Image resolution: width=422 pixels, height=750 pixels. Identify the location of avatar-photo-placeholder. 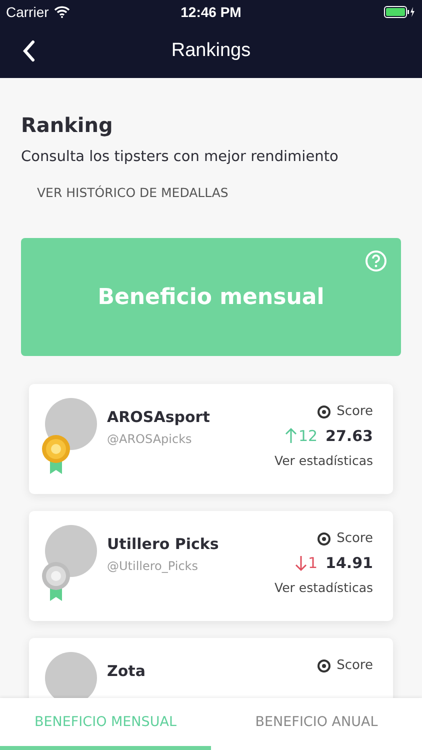
(71, 675).